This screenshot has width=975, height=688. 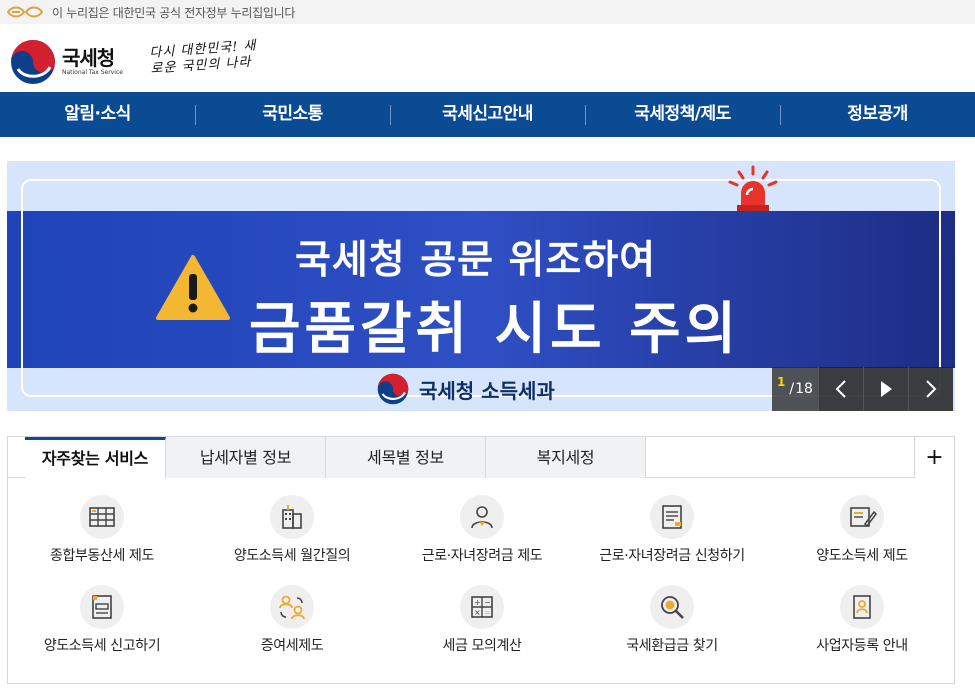 I want to click on nts-logo: 국세청 National Tax Service, so click(x=66, y=62).